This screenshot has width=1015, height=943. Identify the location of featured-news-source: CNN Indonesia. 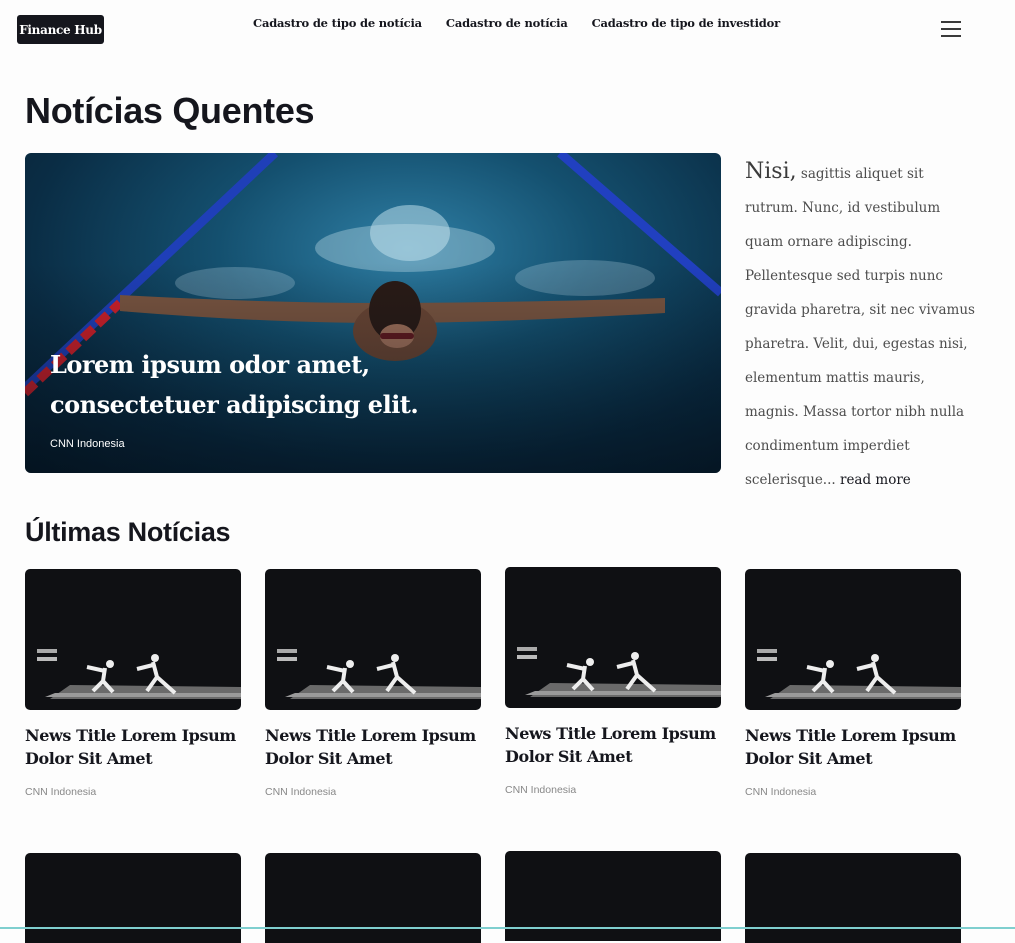
(87, 444).